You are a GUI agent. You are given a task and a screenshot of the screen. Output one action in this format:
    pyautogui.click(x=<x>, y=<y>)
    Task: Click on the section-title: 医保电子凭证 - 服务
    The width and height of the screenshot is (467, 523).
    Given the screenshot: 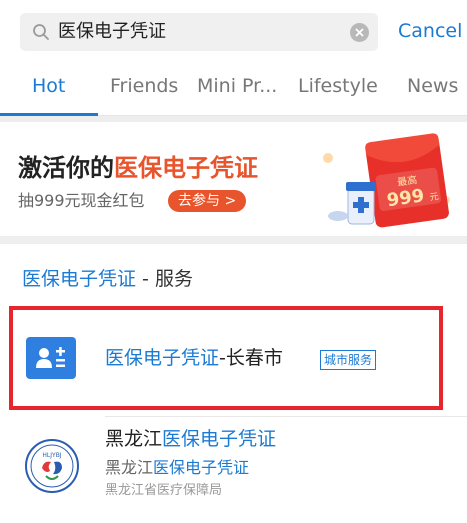 What is the action you would take?
    pyautogui.click(x=107, y=279)
    